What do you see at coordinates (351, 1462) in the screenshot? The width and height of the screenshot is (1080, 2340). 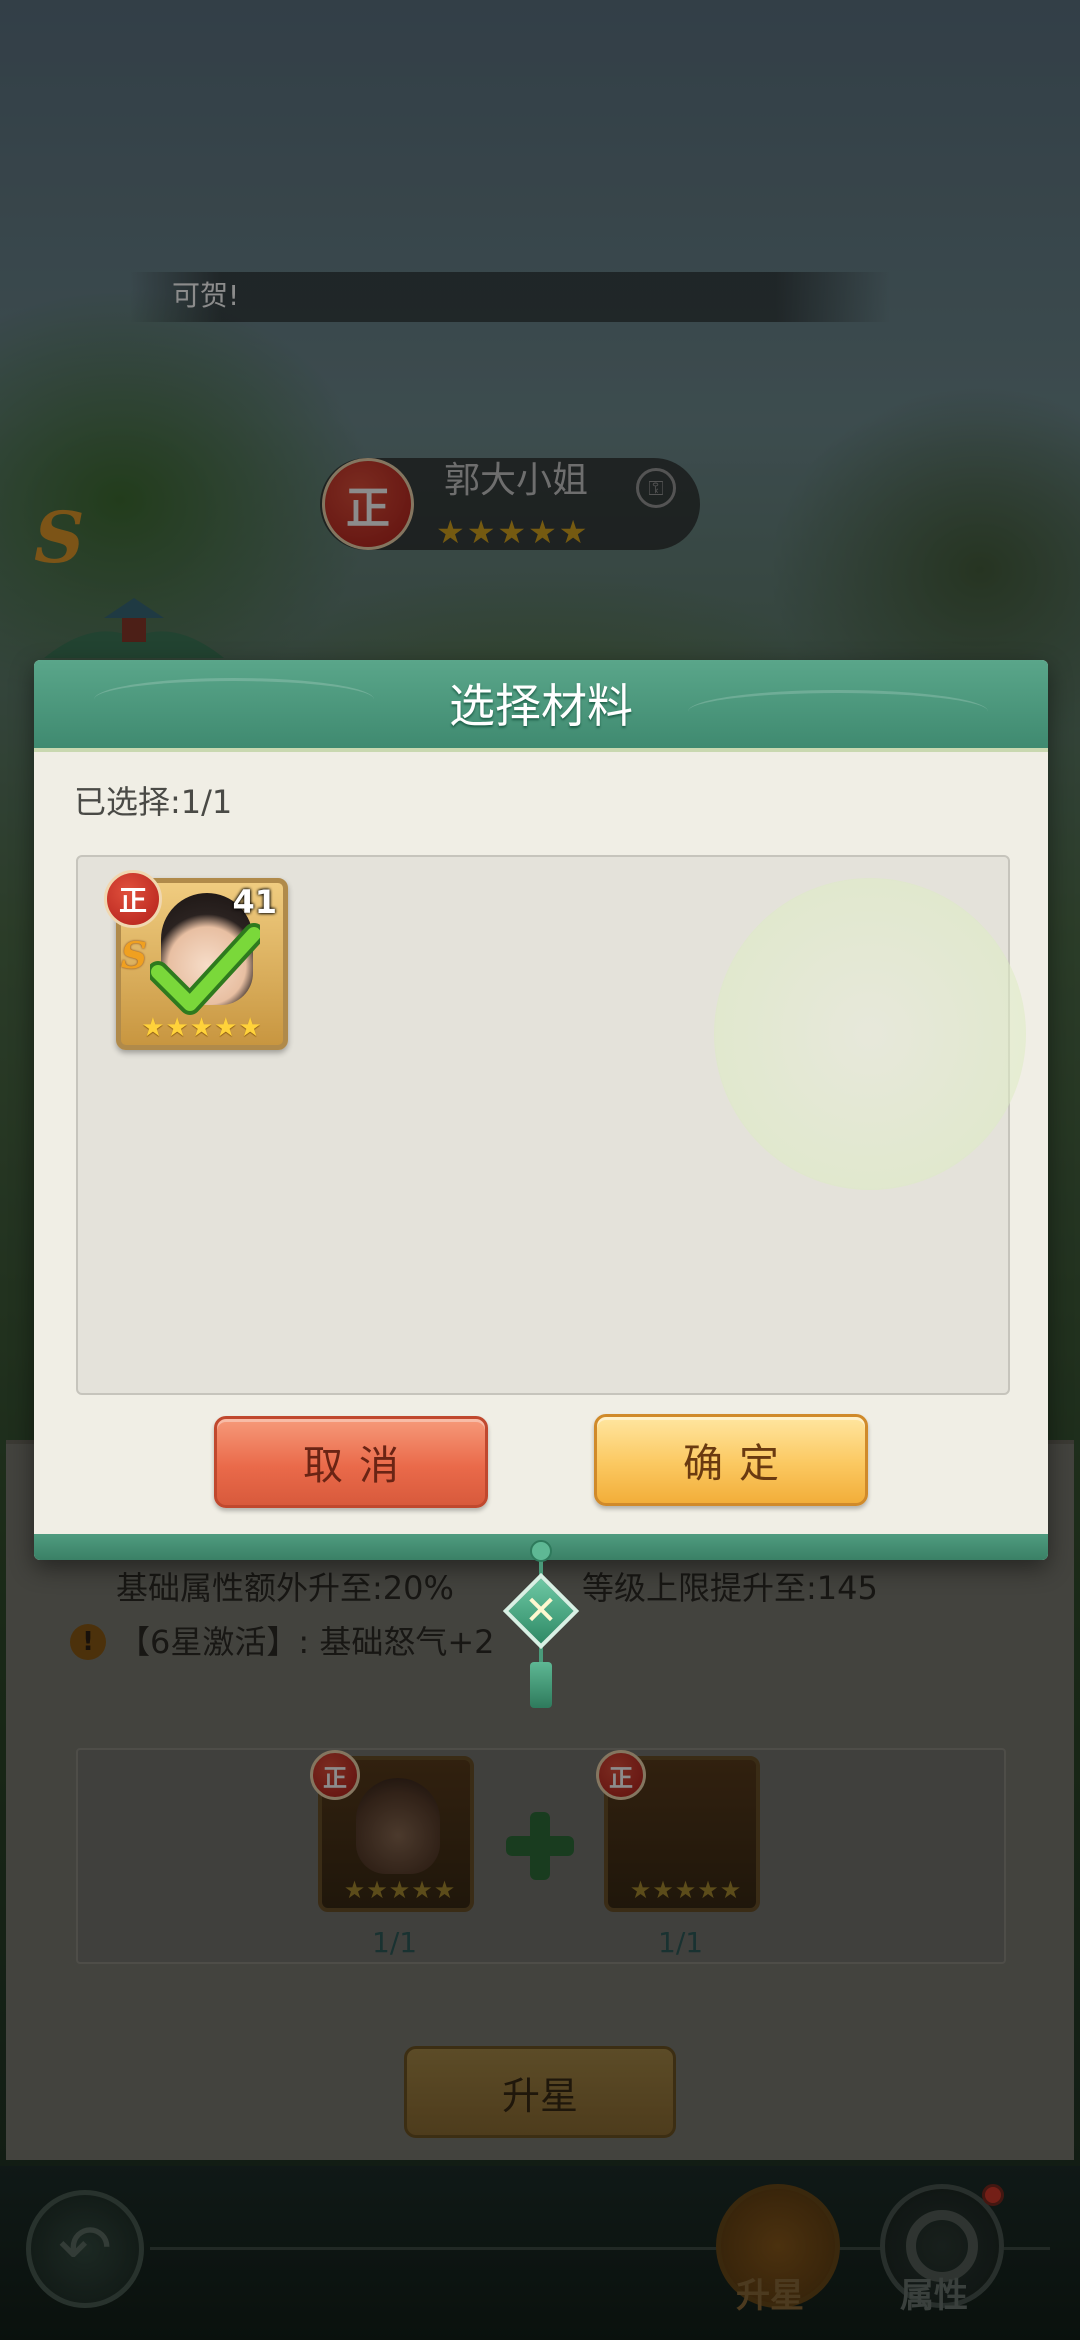 I see `cancel-button: 取消` at bounding box center [351, 1462].